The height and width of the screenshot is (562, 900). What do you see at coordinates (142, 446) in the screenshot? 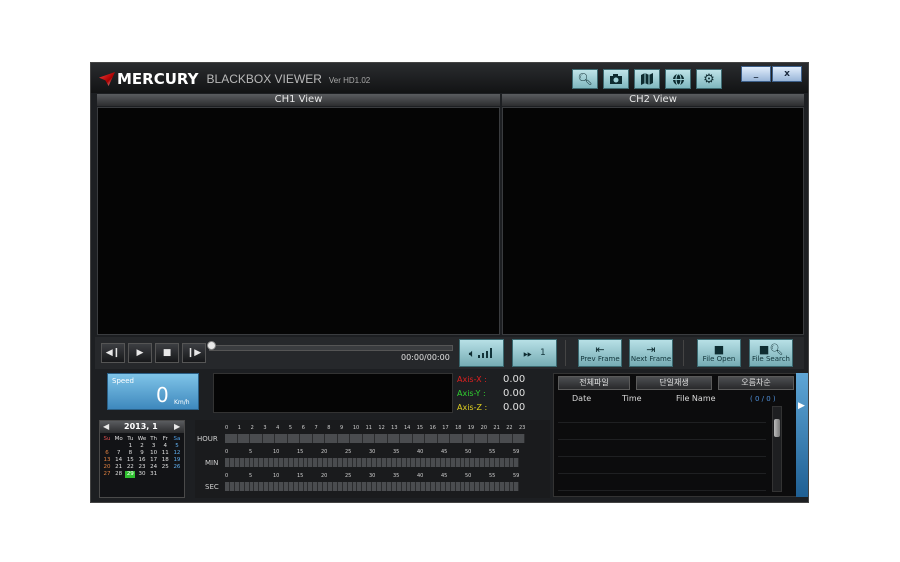
I see `calendar-day: 2` at bounding box center [142, 446].